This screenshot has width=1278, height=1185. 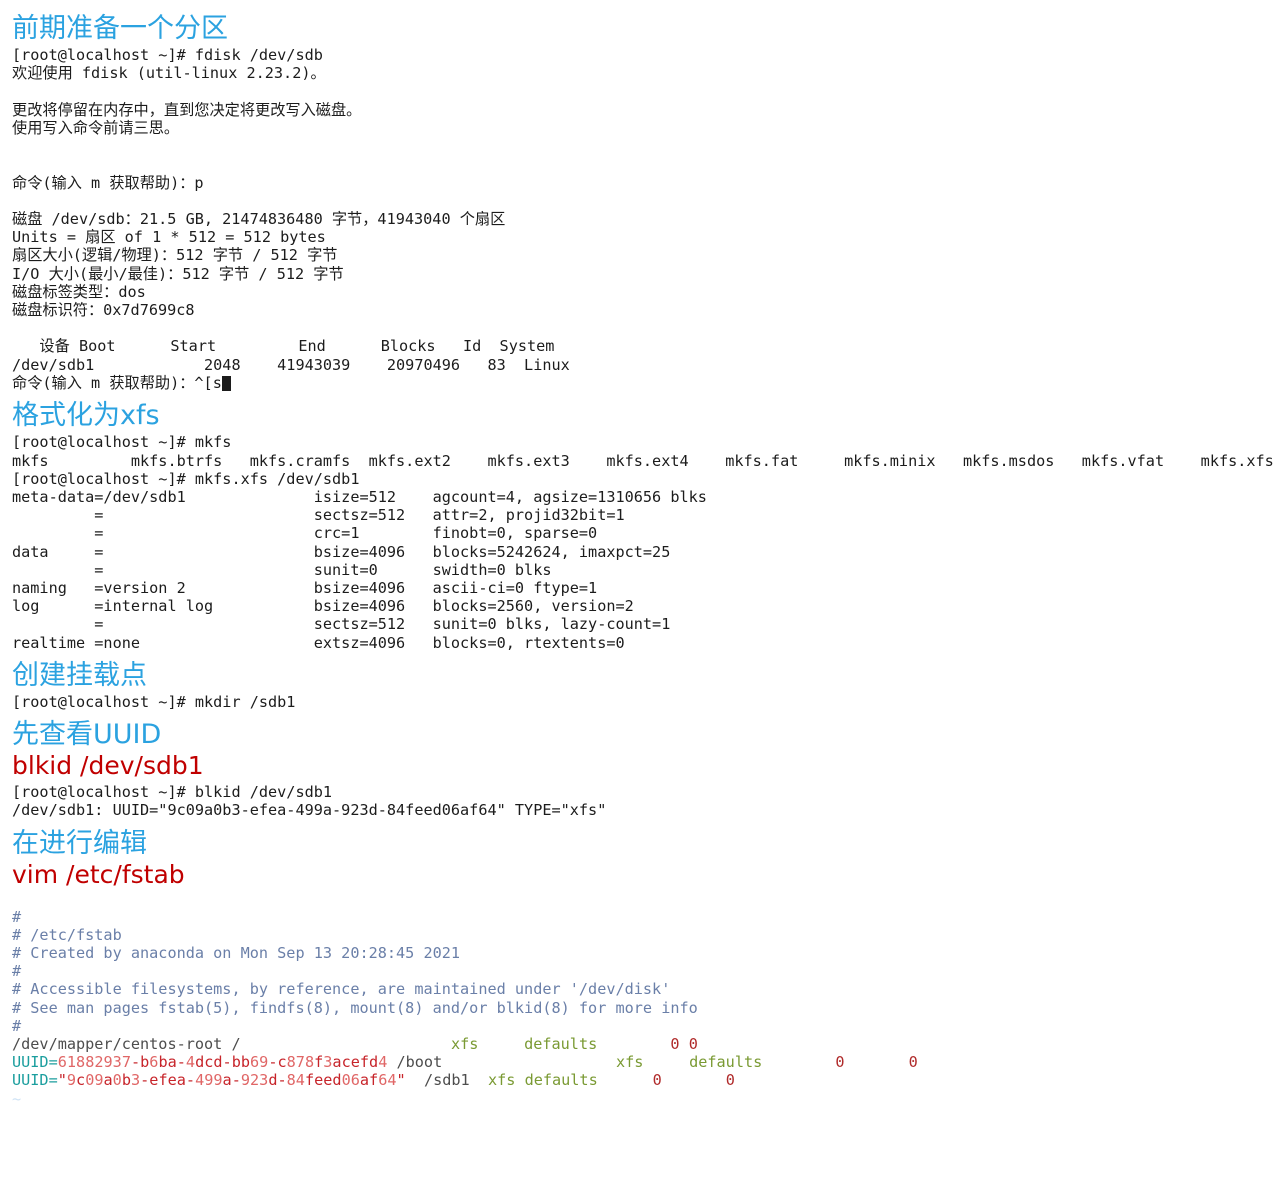 What do you see at coordinates (231, 1080) in the screenshot?
I see `fstab-uuid-value: "9c09a0b3-efea-499a-923d-84feed06af64"` at bounding box center [231, 1080].